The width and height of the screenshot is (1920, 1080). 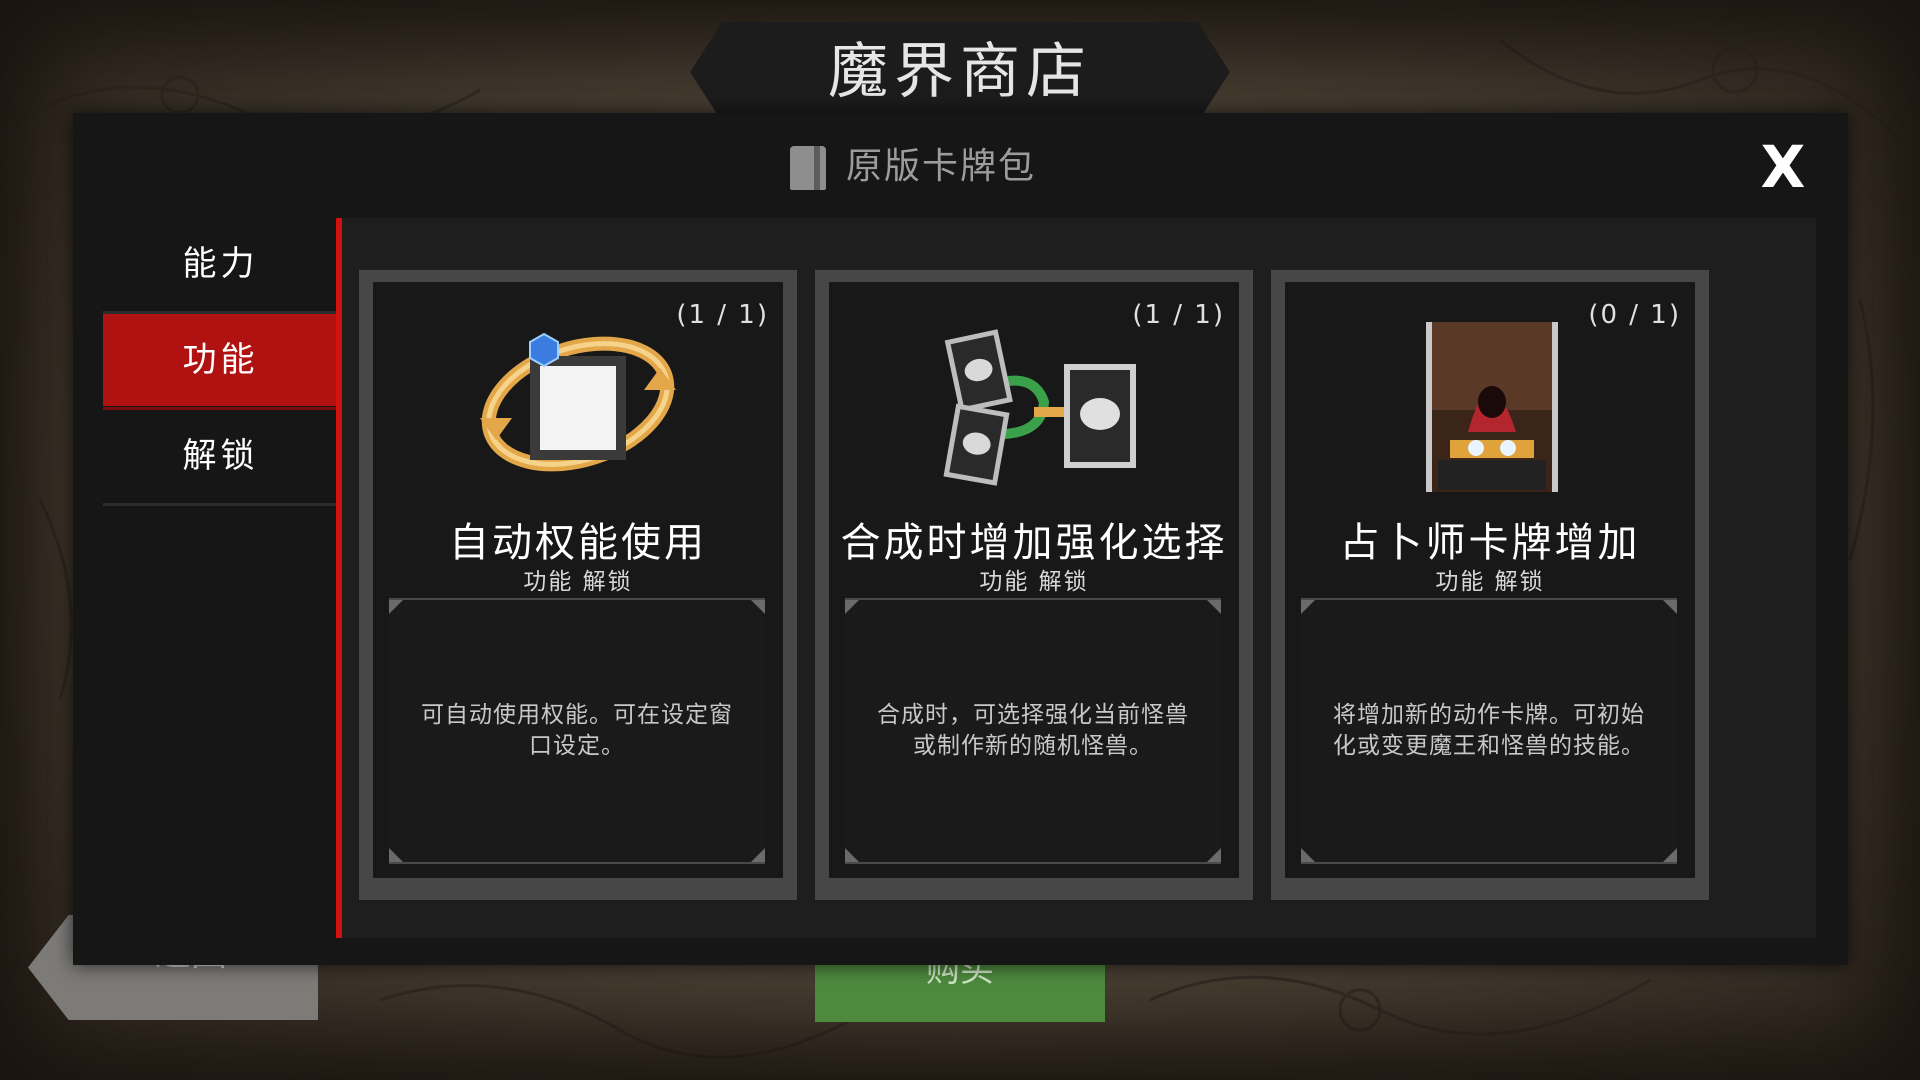 I want to click on card-description: 将增加新的动作卡牌。可初始化或变更魔王和怪兽的技能。, so click(x=1489, y=730).